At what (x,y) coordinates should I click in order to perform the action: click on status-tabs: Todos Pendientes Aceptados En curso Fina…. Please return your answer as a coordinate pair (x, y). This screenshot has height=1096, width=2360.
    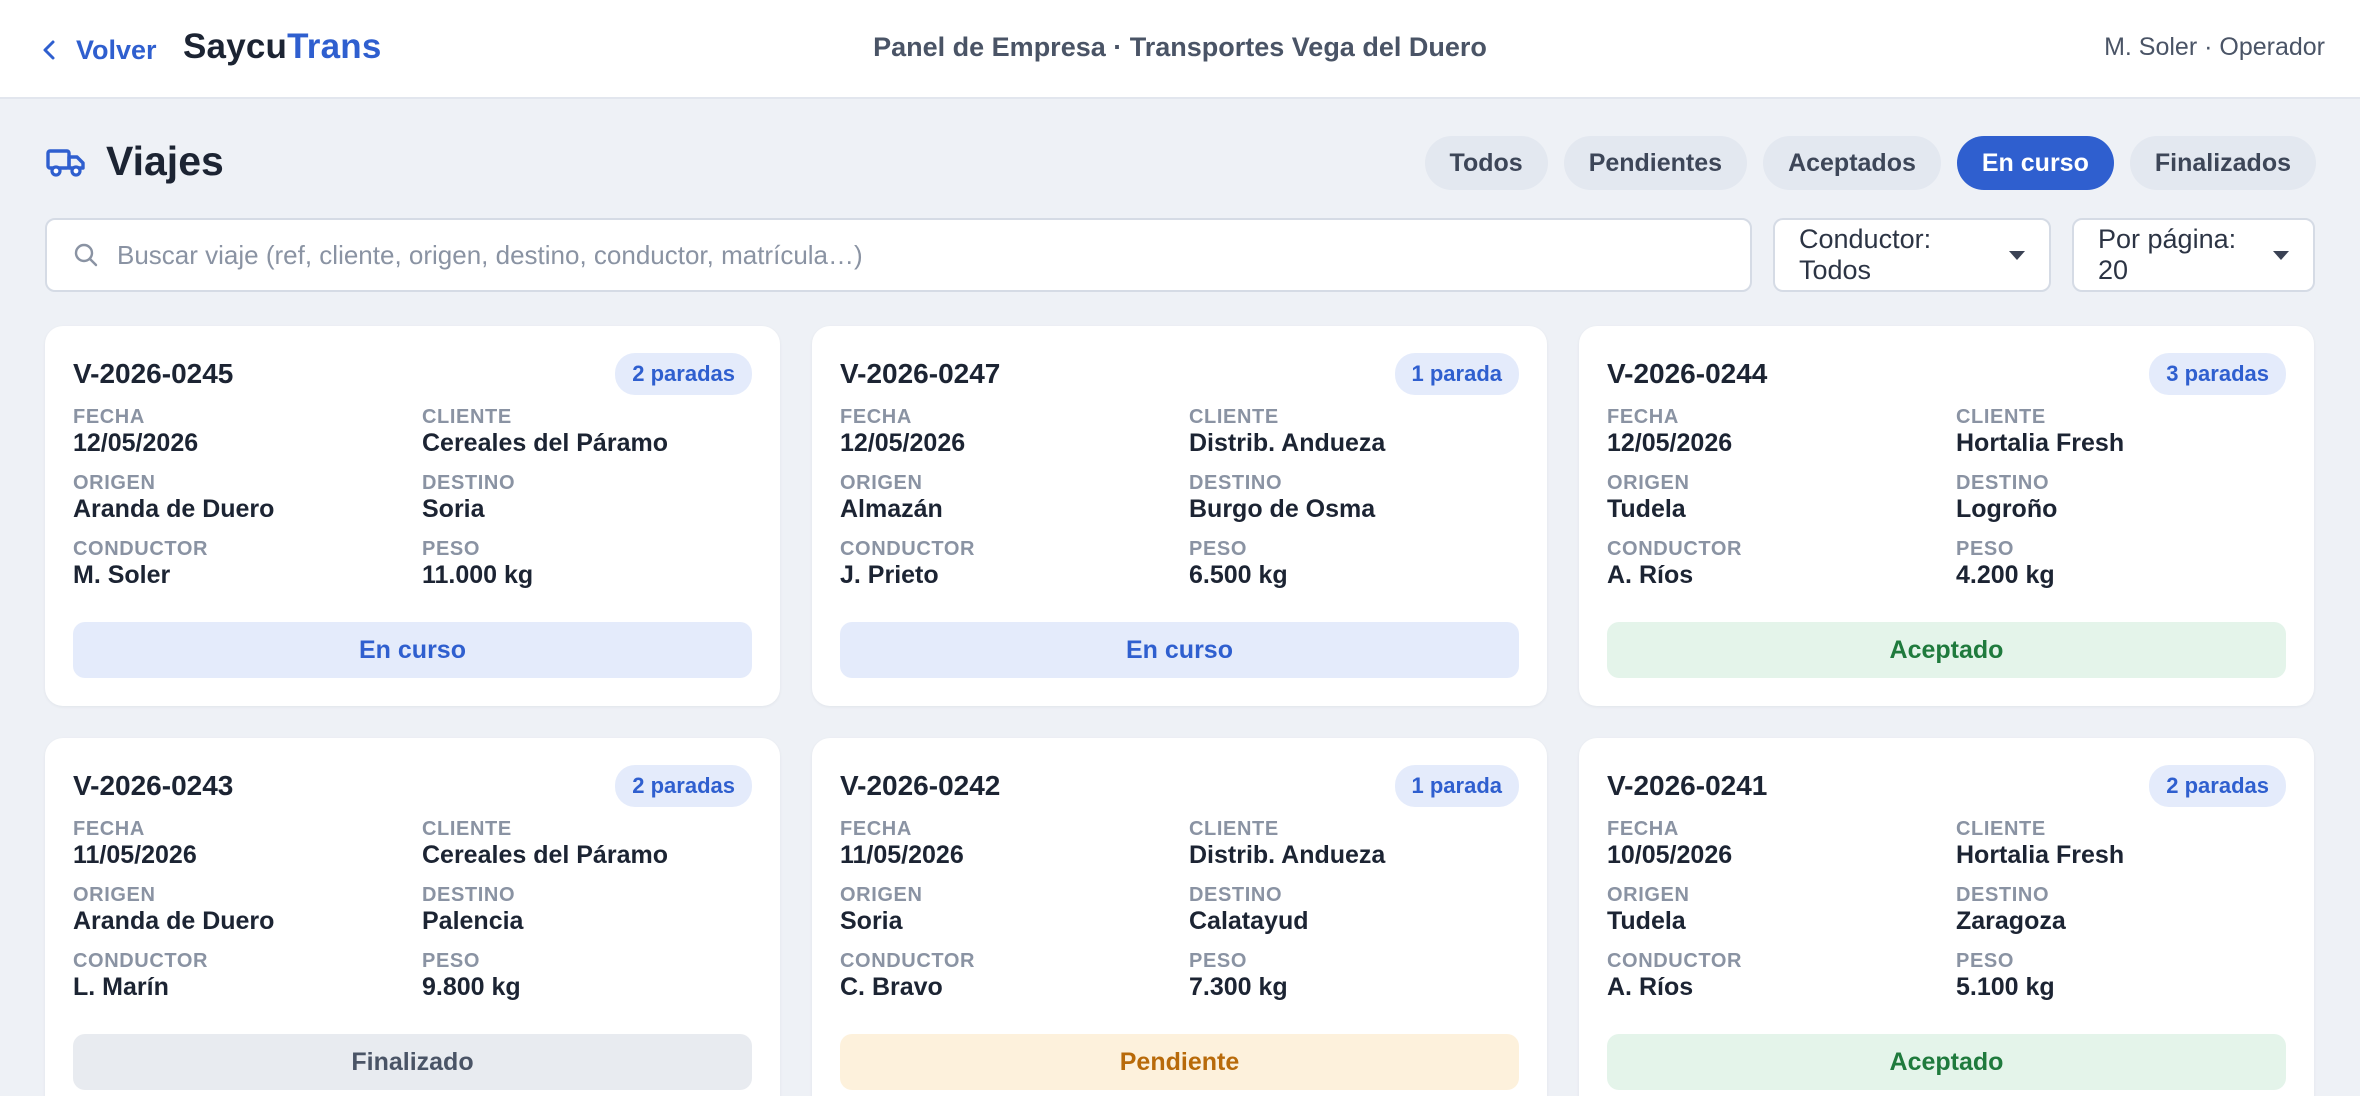
    Looking at the image, I should click on (1870, 163).